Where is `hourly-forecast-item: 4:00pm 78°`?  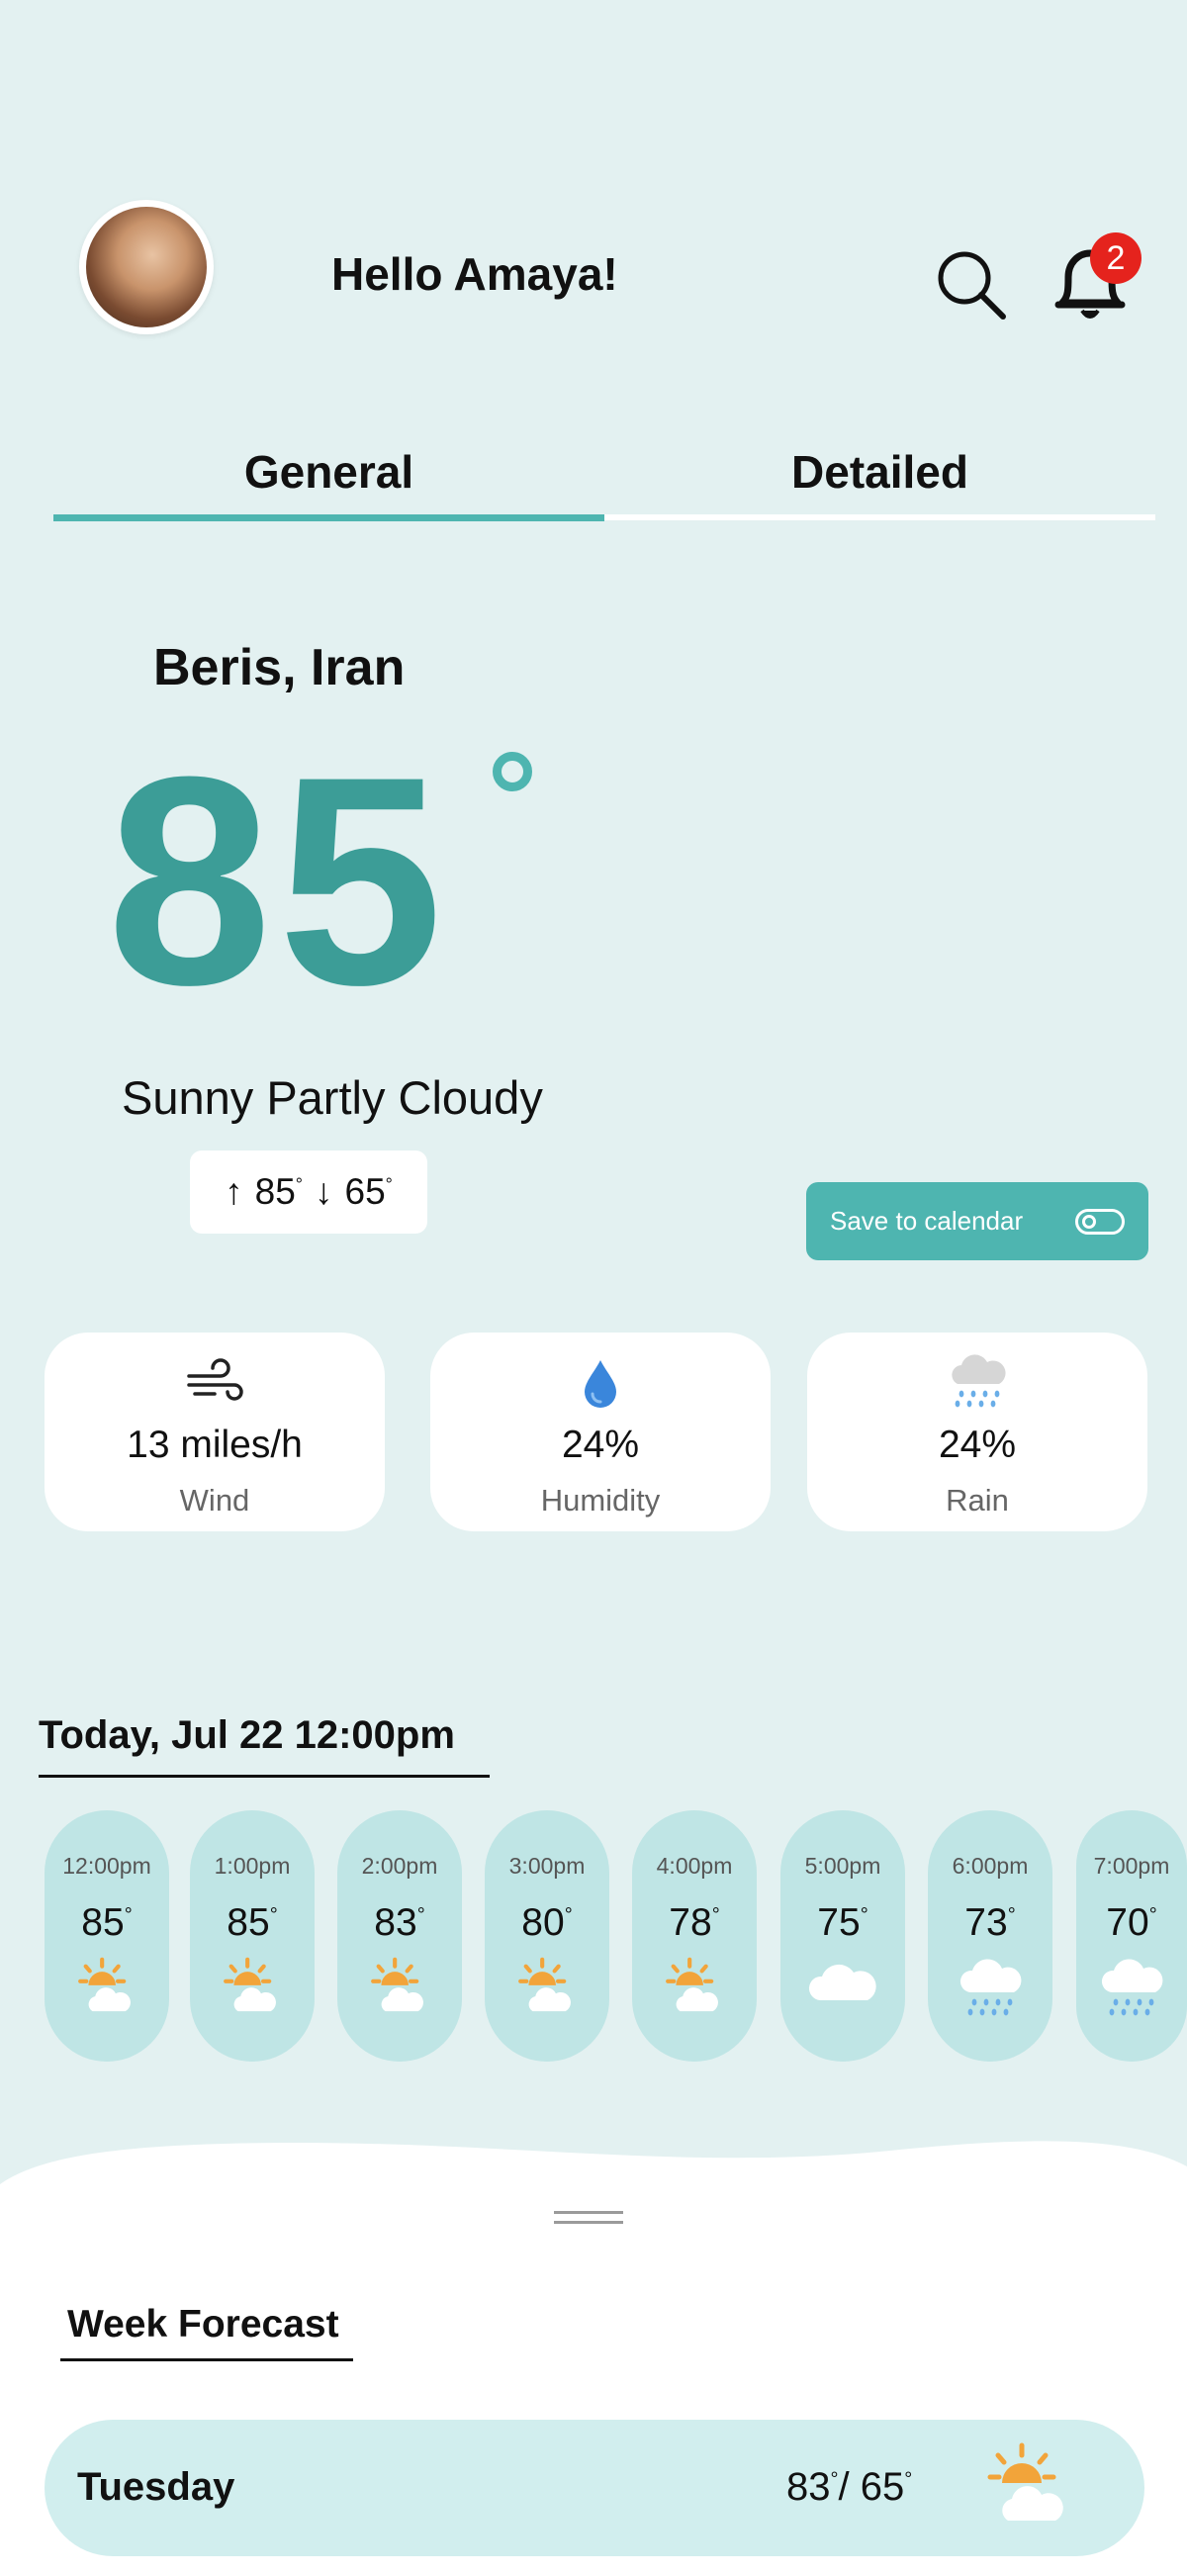
hourly-forecast-item: 4:00pm 78° is located at coordinates (694, 1936).